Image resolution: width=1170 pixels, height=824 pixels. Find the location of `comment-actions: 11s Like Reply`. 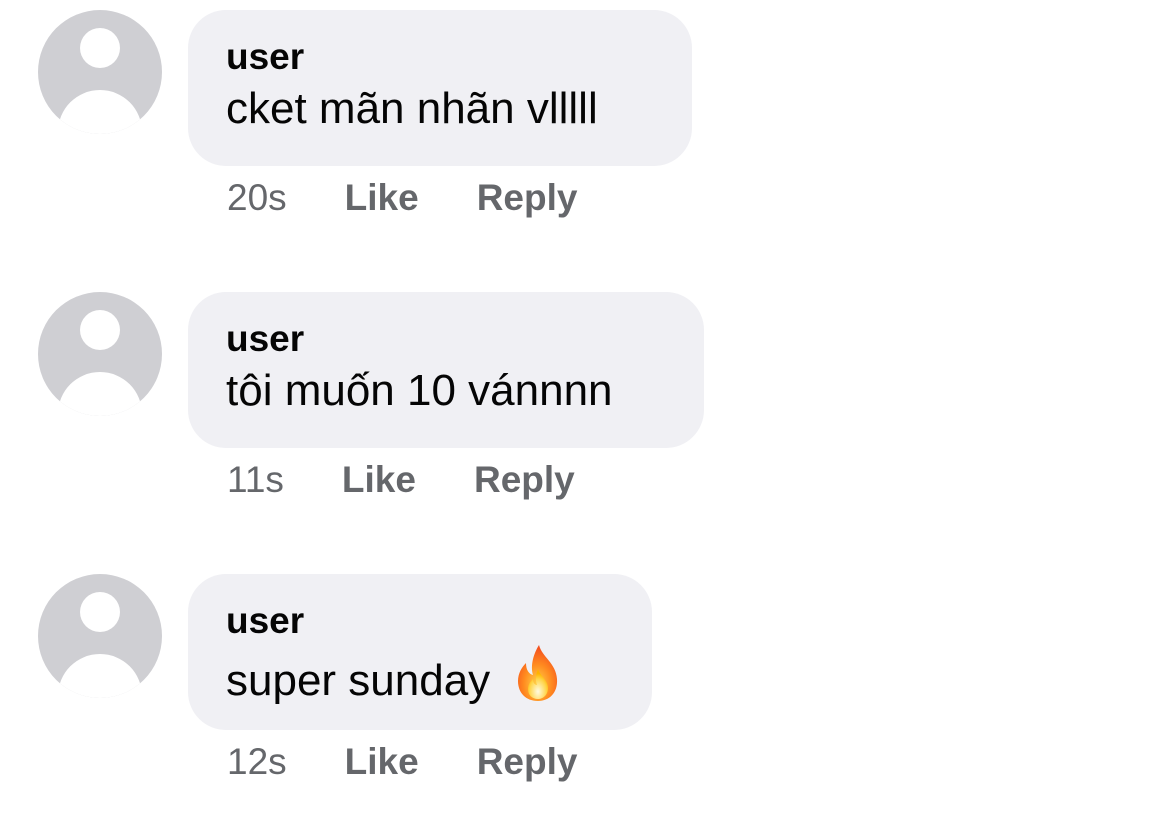

comment-actions: 11s Like Reply is located at coordinates (401, 480).